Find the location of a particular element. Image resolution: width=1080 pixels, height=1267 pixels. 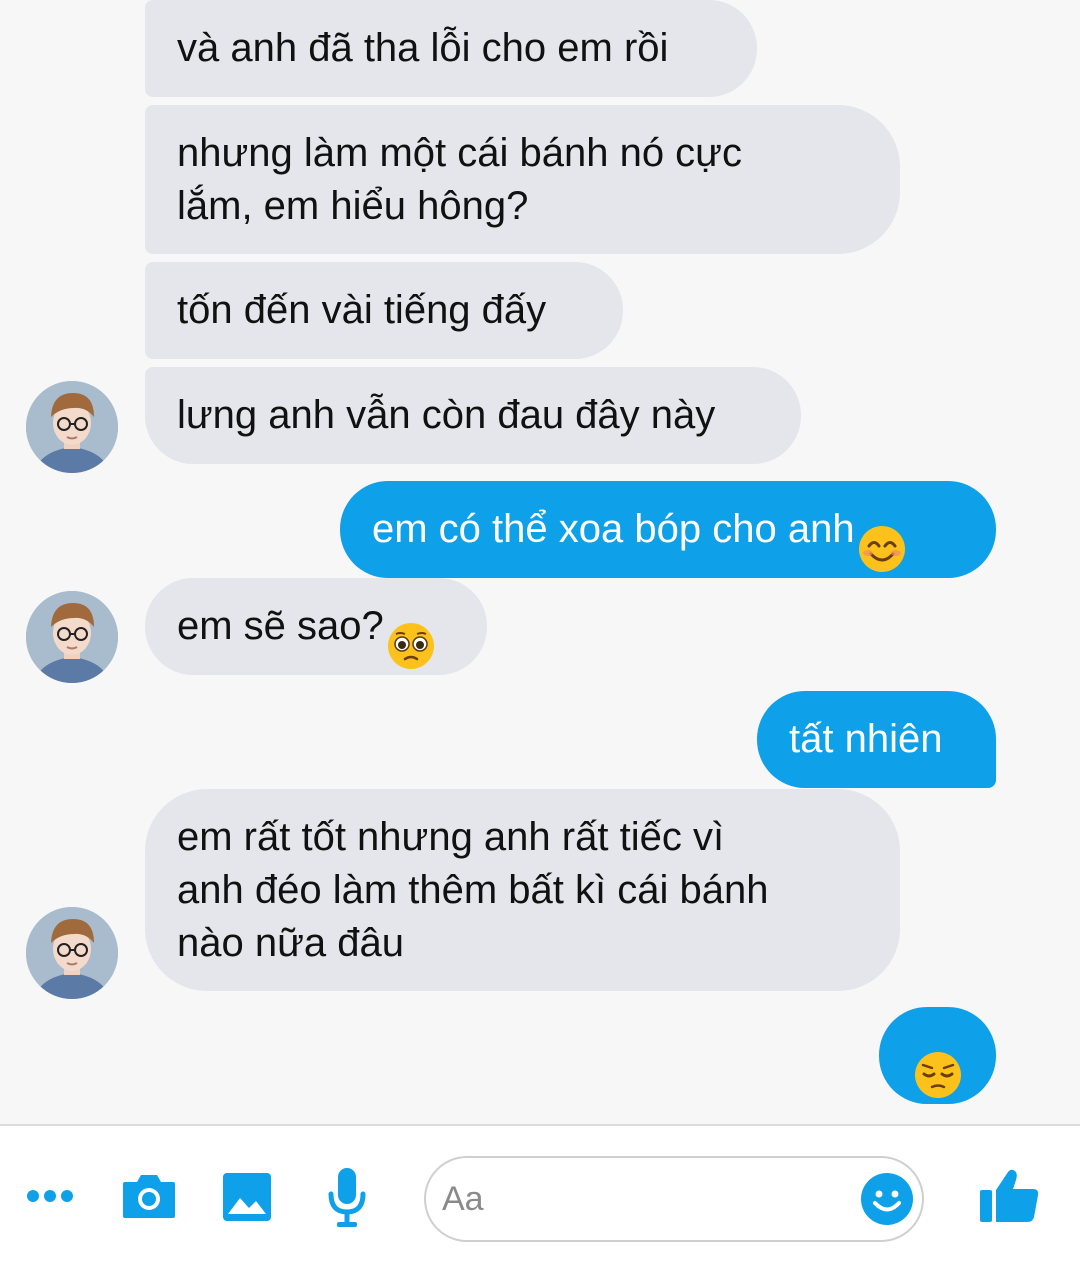

message-text: em sẽ sao? is located at coordinates (280, 626).